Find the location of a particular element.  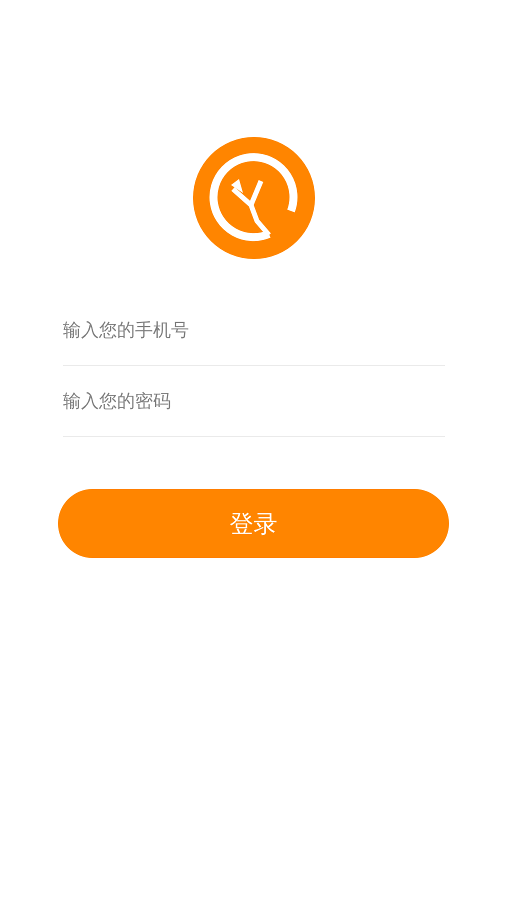

input-field: 输入您的手机号 is located at coordinates (254, 330).